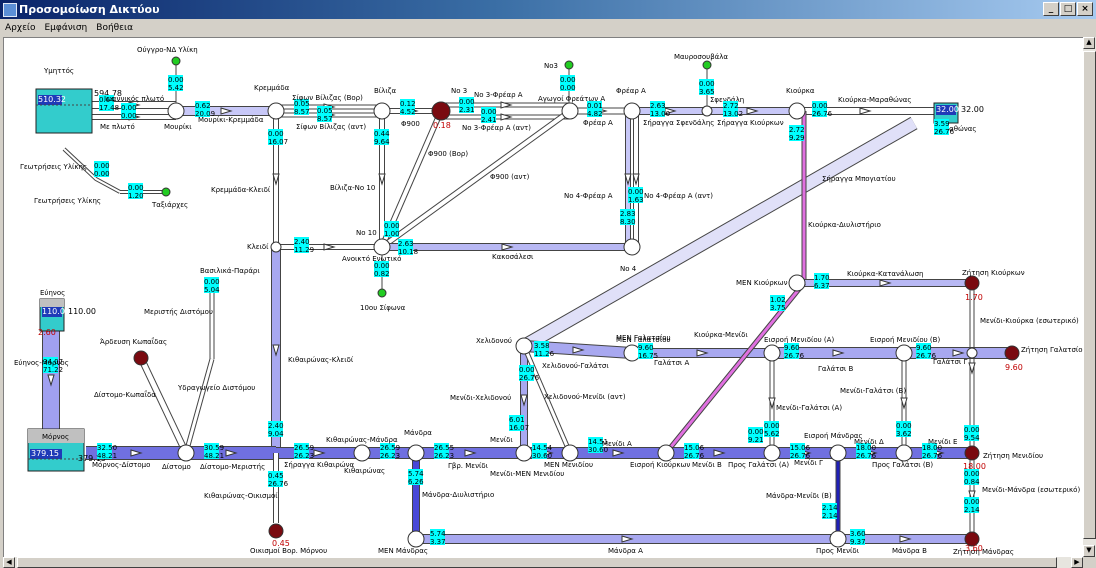 The height and width of the screenshot is (568, 1096). Describe the element at coordinates (366, 233) in the screenshot. I see `node-label: Νο 10` at that location.